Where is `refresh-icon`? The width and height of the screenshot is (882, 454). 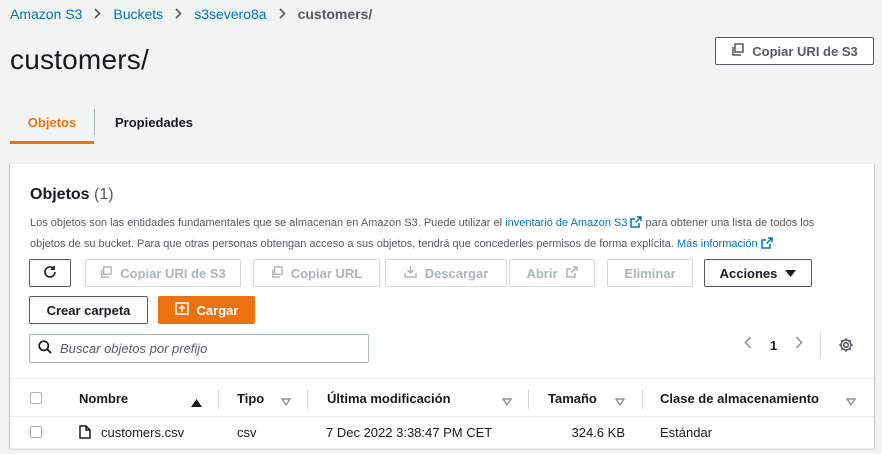 refresh-icon is located at coordinates (50, 273).